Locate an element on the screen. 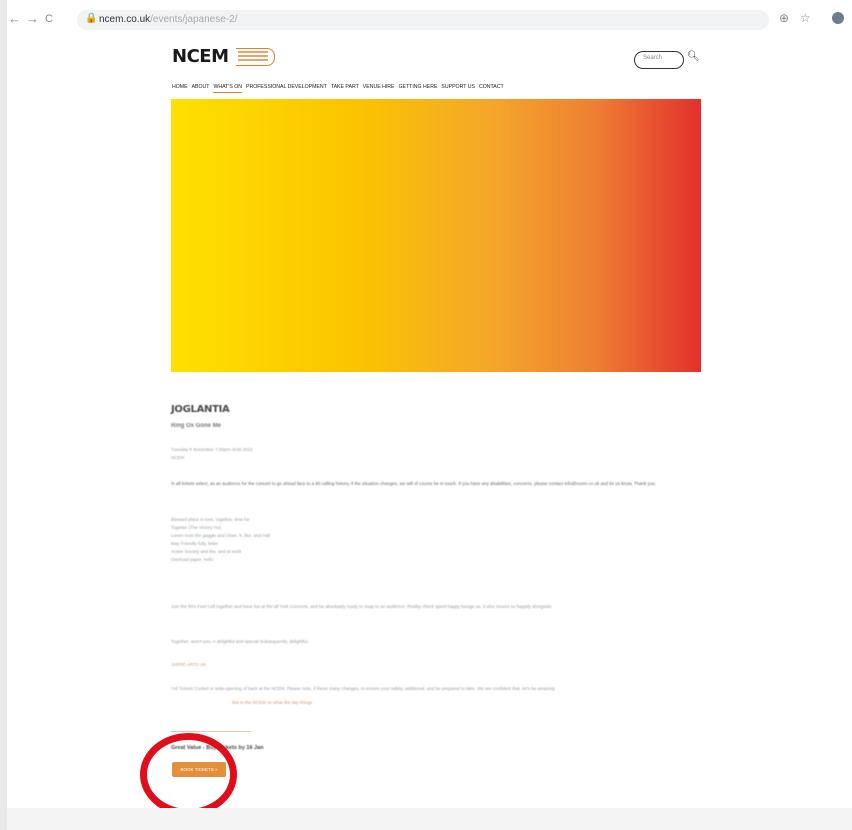  logo-mark is located at coordinates (255, 57).